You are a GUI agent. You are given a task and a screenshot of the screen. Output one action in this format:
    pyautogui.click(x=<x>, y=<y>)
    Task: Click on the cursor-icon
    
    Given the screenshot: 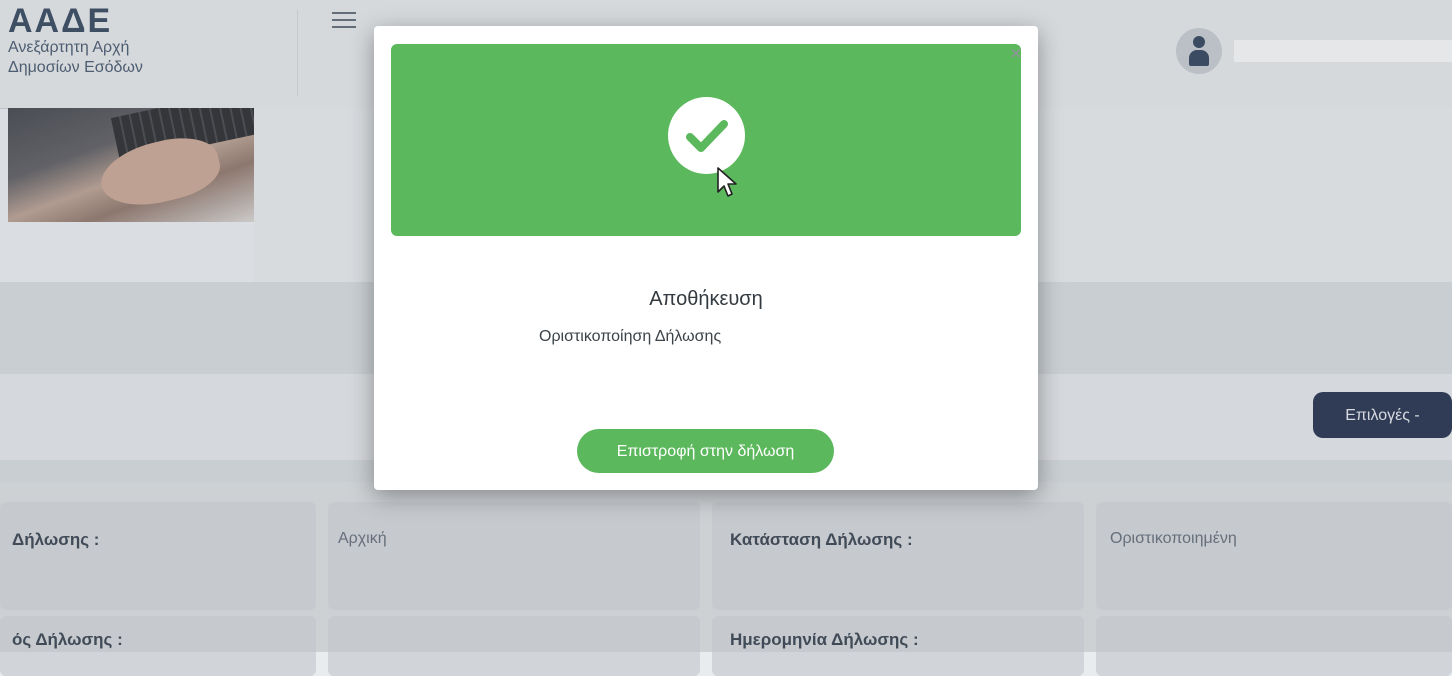 What is the action you would take?
    pyautogui.click(x=727, y=182)
    